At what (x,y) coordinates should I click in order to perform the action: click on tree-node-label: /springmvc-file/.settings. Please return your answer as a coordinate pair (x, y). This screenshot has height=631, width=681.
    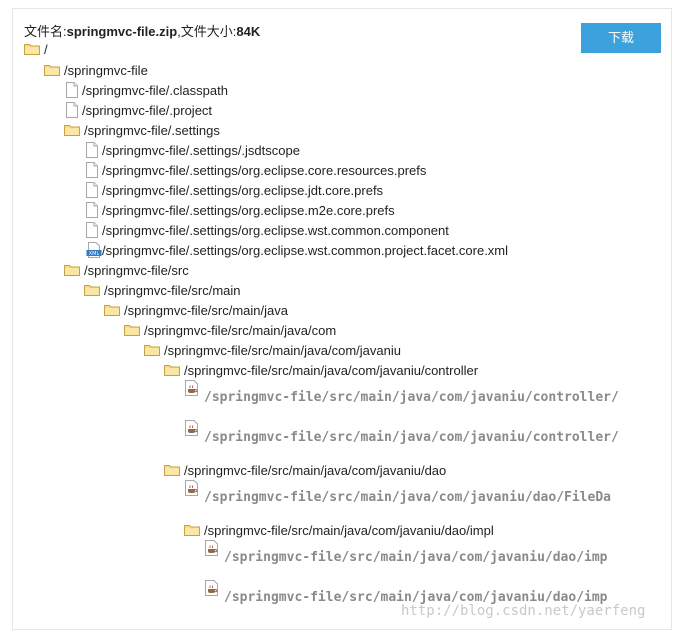
    Looking at the image, I should click on (152, 130).